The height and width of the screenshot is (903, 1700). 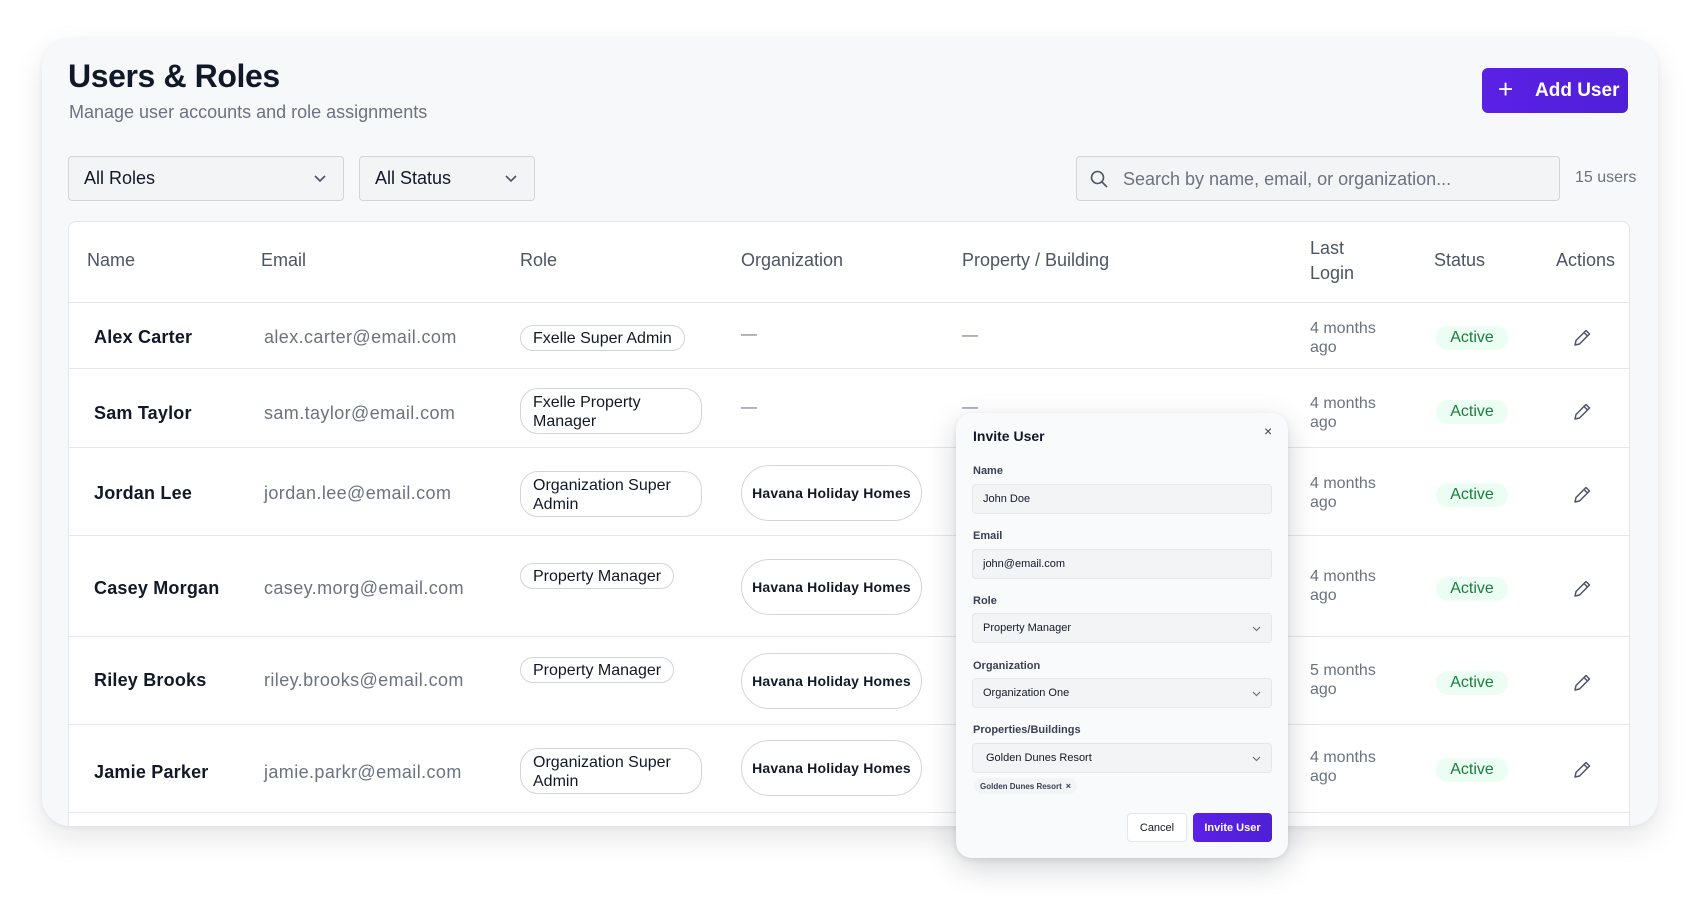 What do you see at coordinates (1268, 431) in the screenshot?
I see `close-icon: ×` at bounding box center [1268, 431].